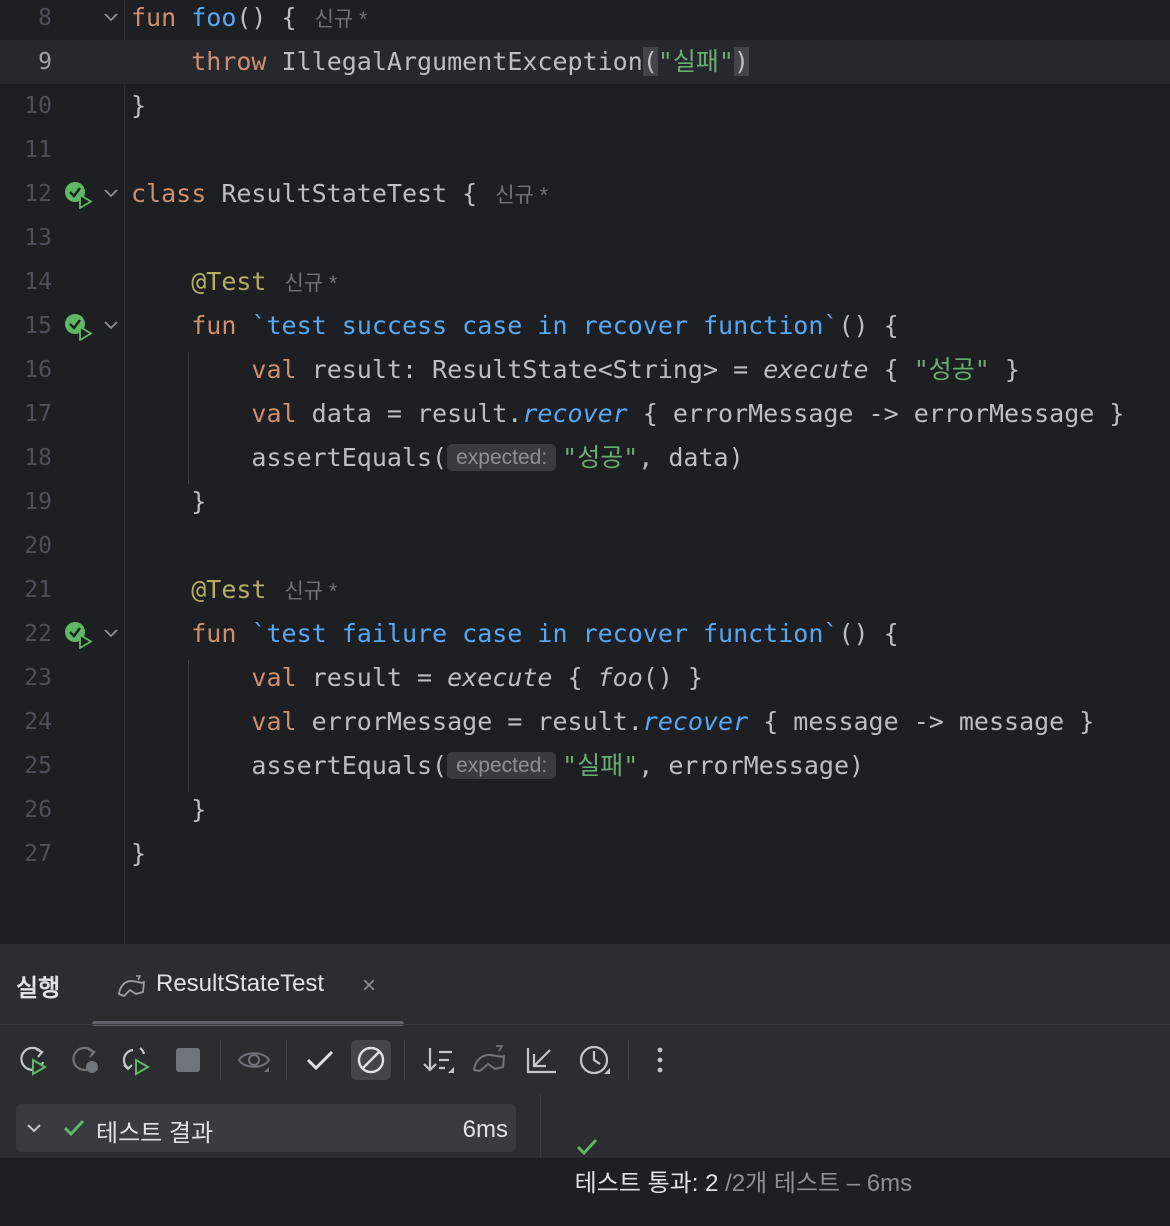 The width and height of the screenshot is (1170, 1226). What do you see at coordinates (585, 62) in the screenshot?
I see `code-line-current: 9 throw IllegalArgumentException("실패")` at bounding box center [585, 62].